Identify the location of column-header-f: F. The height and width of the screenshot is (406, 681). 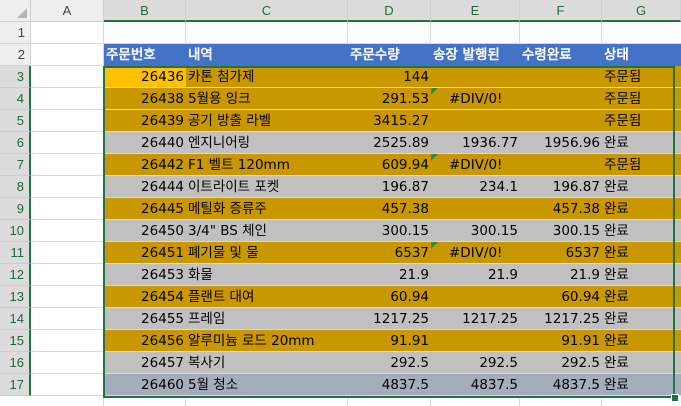
(561, 11).